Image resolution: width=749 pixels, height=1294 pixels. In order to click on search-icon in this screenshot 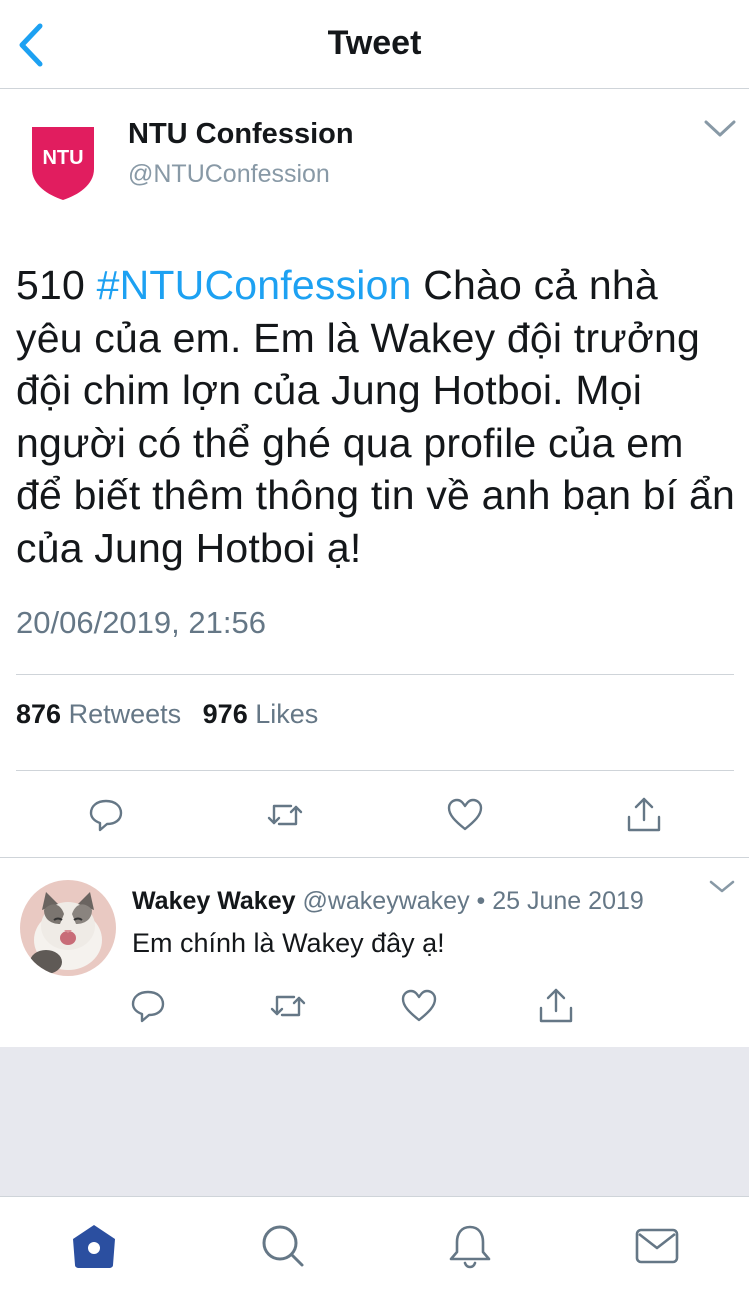, I will do `click(283, 1246)`.